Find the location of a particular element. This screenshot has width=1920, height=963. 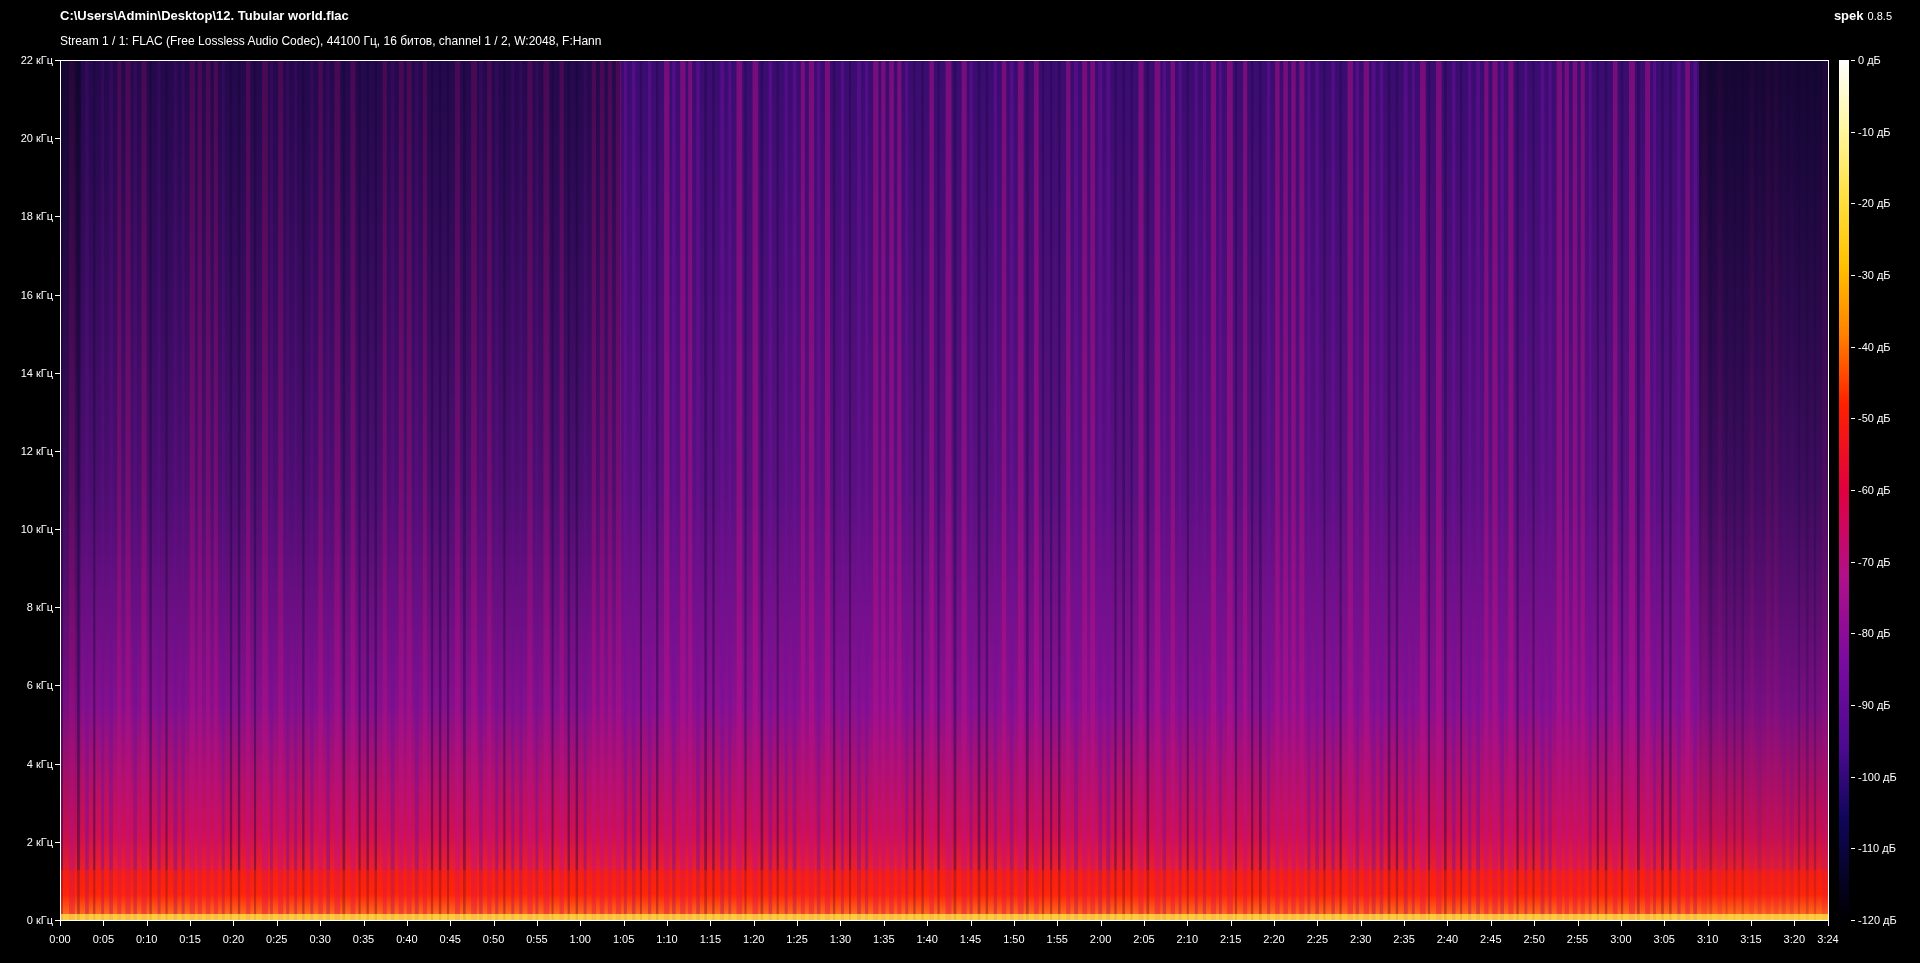

level-label: -100 дБ is located at coordinates (1877, 776).